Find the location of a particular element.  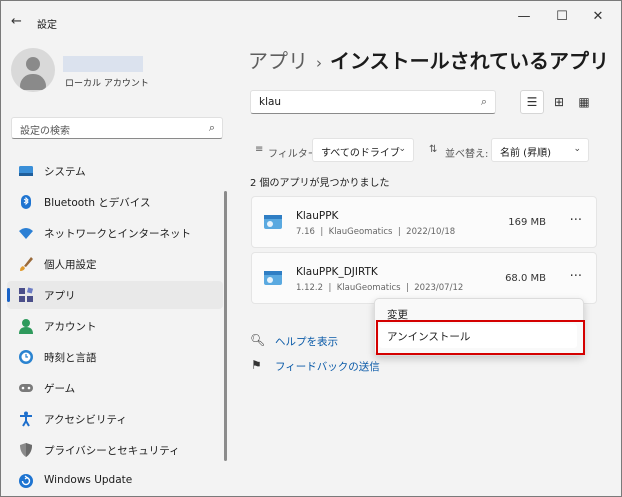

sidebar-item-network: ネットワークとインターネット is located at coordinates (115, 233).